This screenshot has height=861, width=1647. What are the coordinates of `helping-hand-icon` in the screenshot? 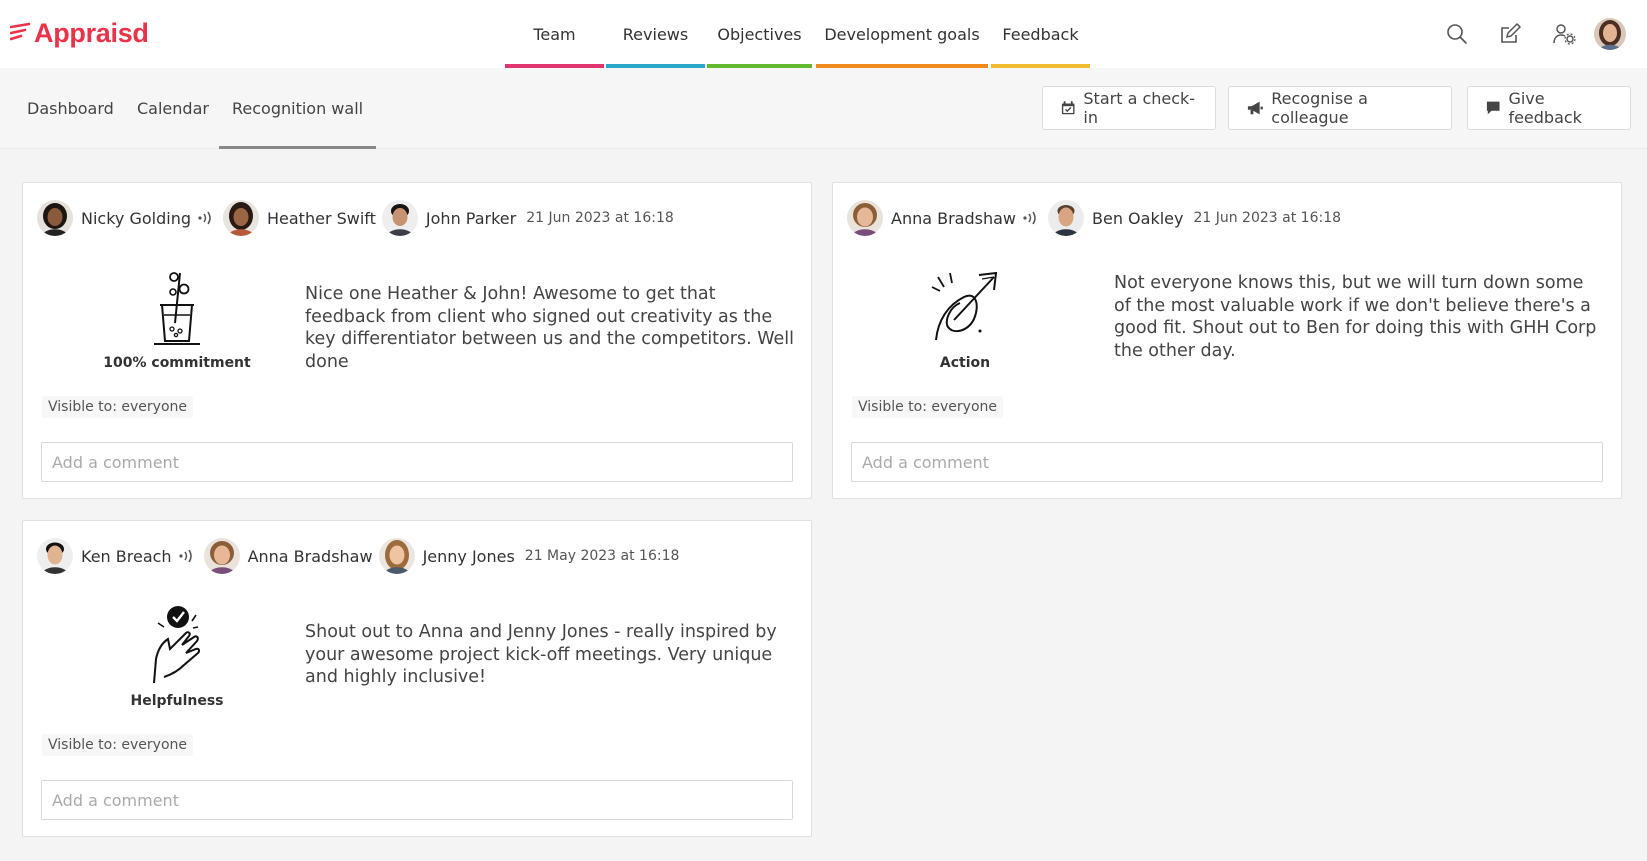 It's located at (177, 645).